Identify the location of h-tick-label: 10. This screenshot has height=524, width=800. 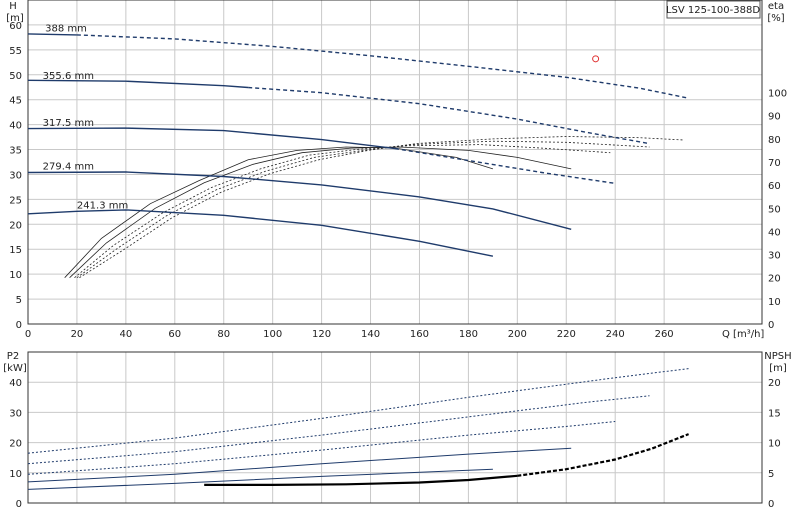
(15, 275).